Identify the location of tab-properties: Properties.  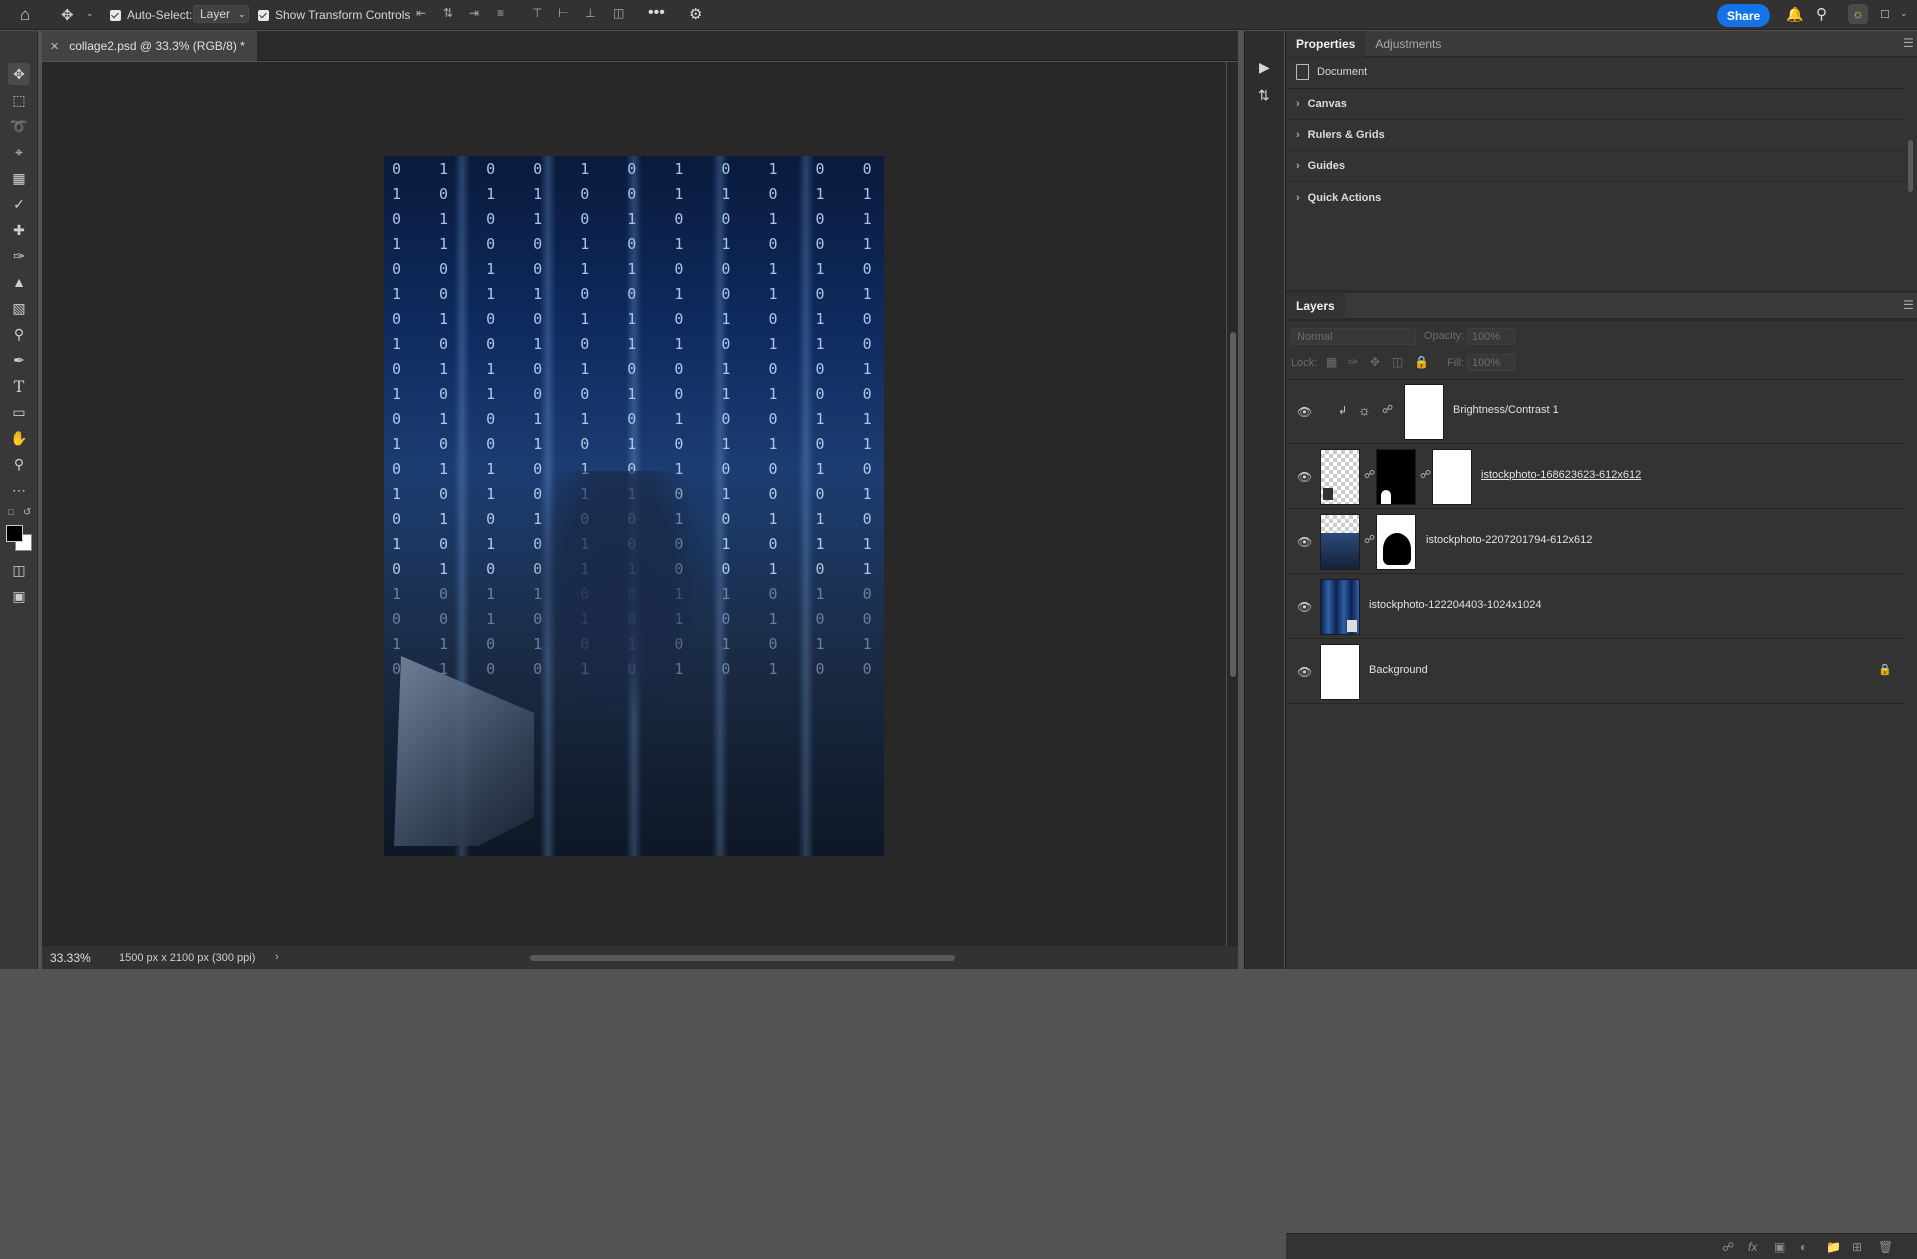
(1326, 43).